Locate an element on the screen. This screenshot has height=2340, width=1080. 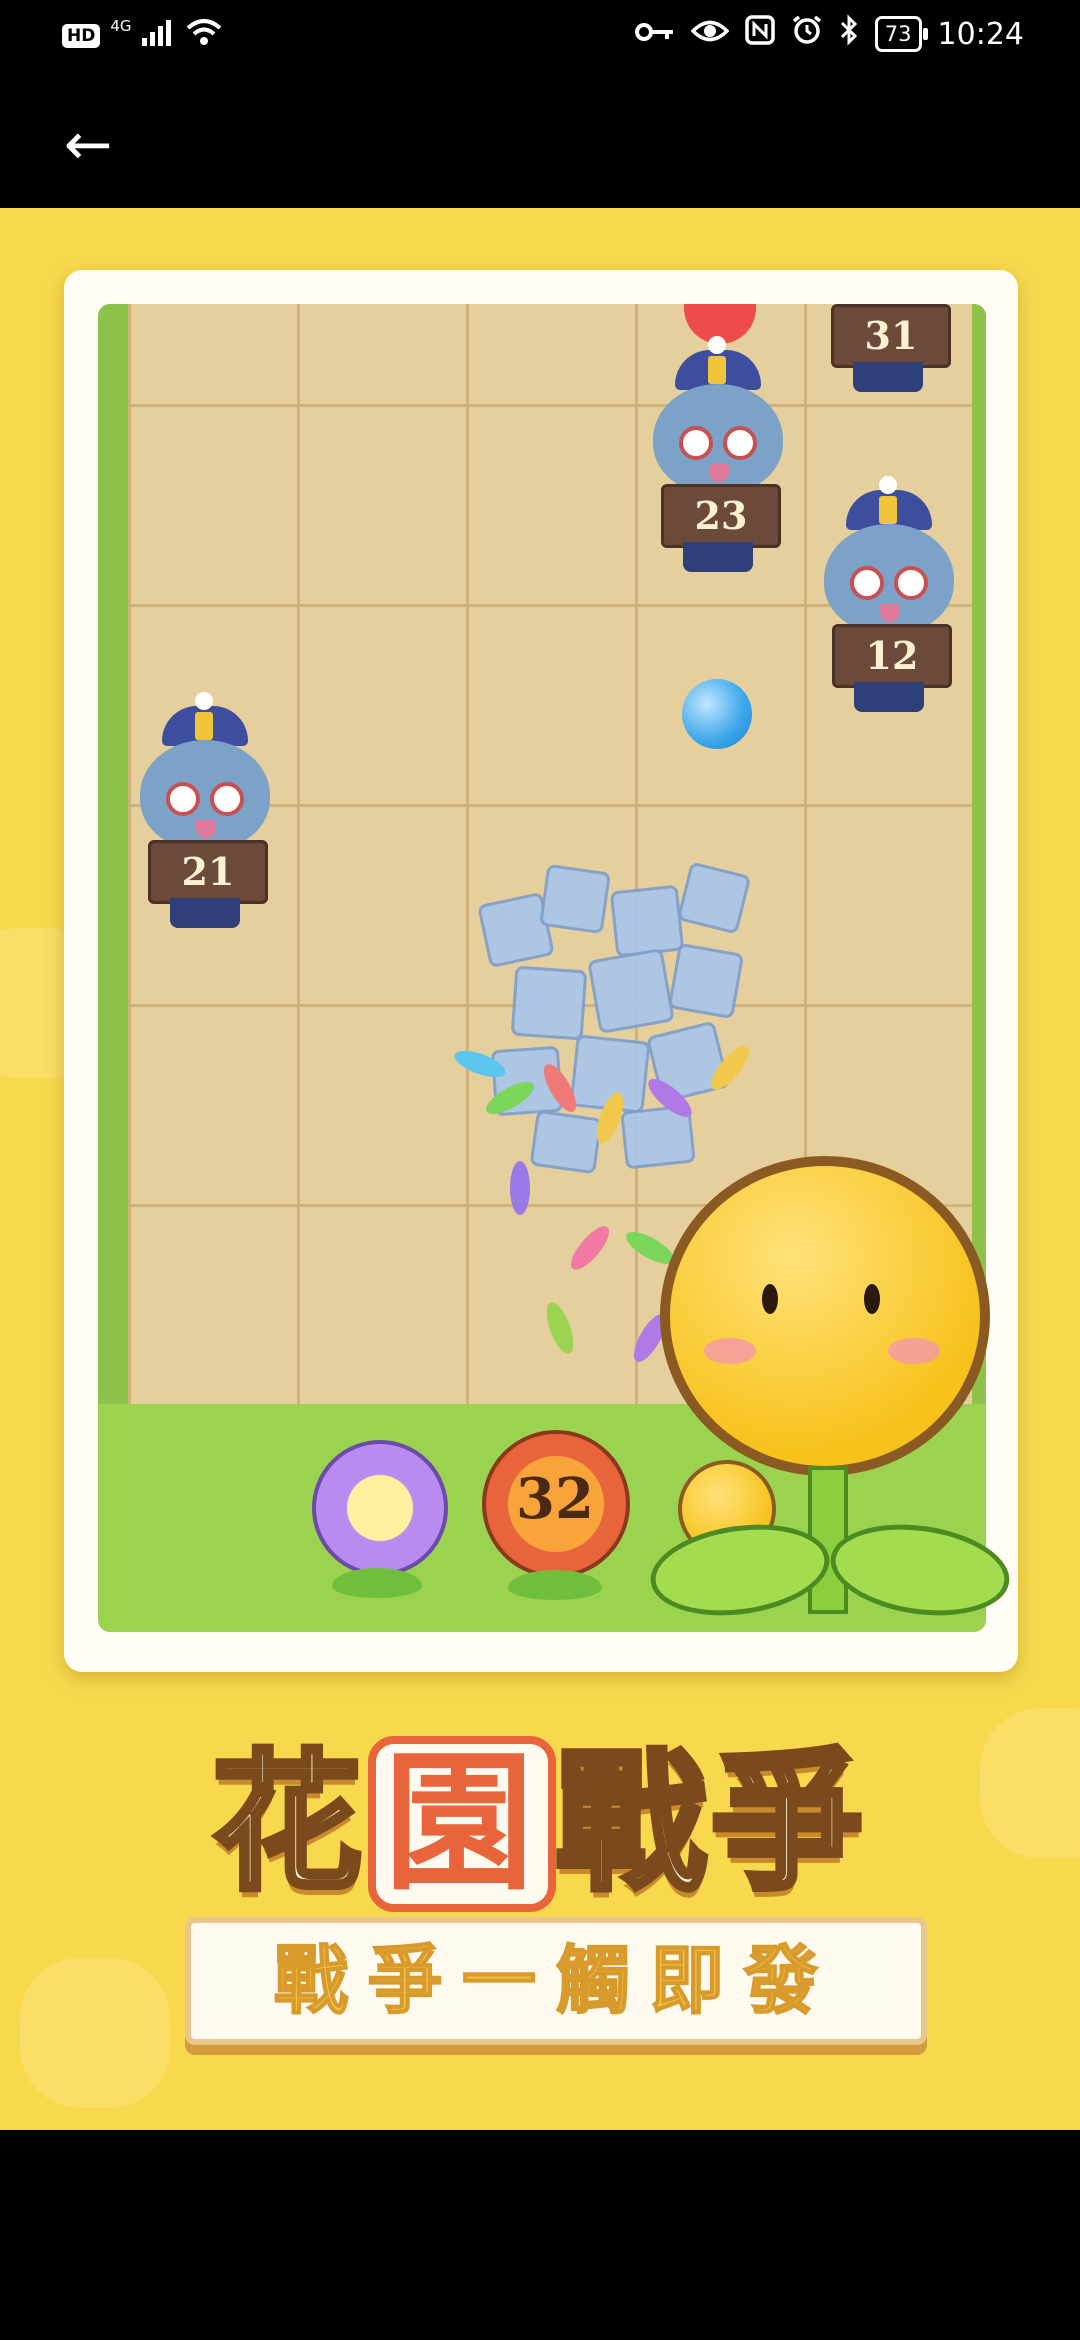
title-part1: 花 is located at coordinates (288, 1824).